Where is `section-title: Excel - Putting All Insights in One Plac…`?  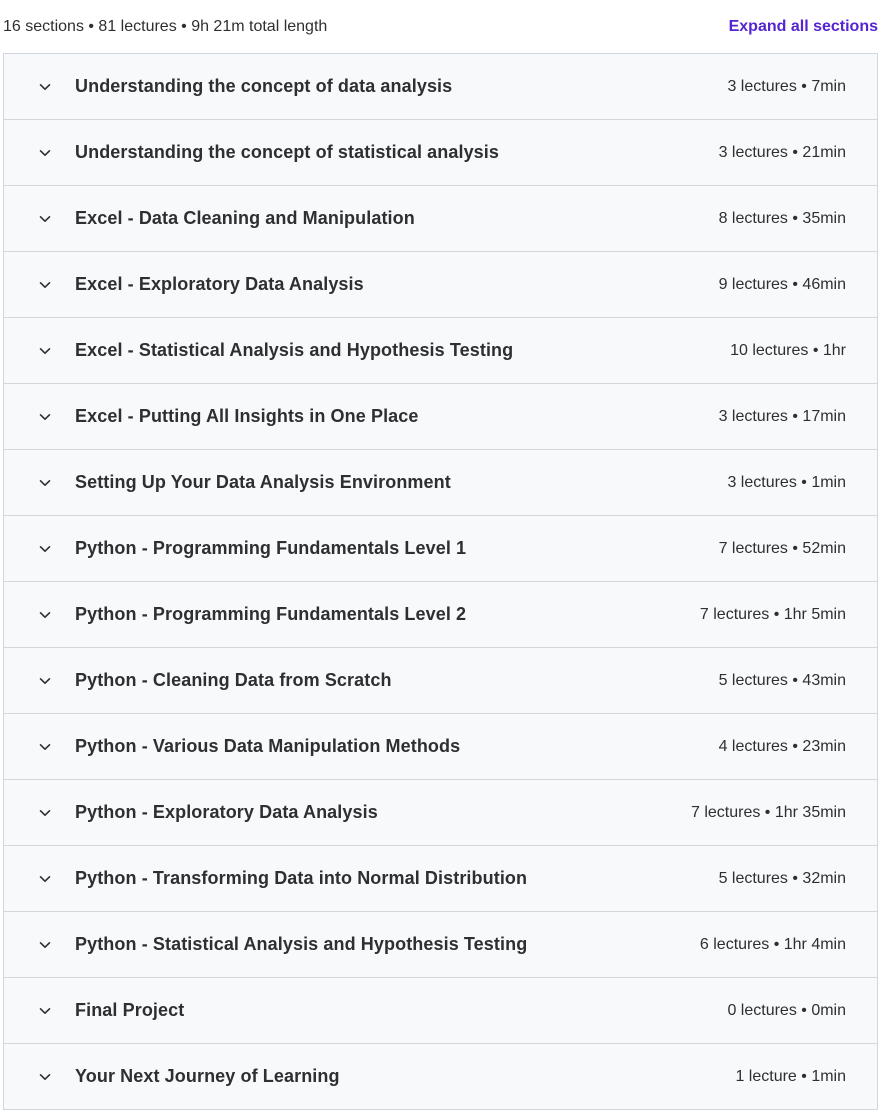 section-title: Excel - Putting All Insights in One Plac… is located at coordinates (247, 416).